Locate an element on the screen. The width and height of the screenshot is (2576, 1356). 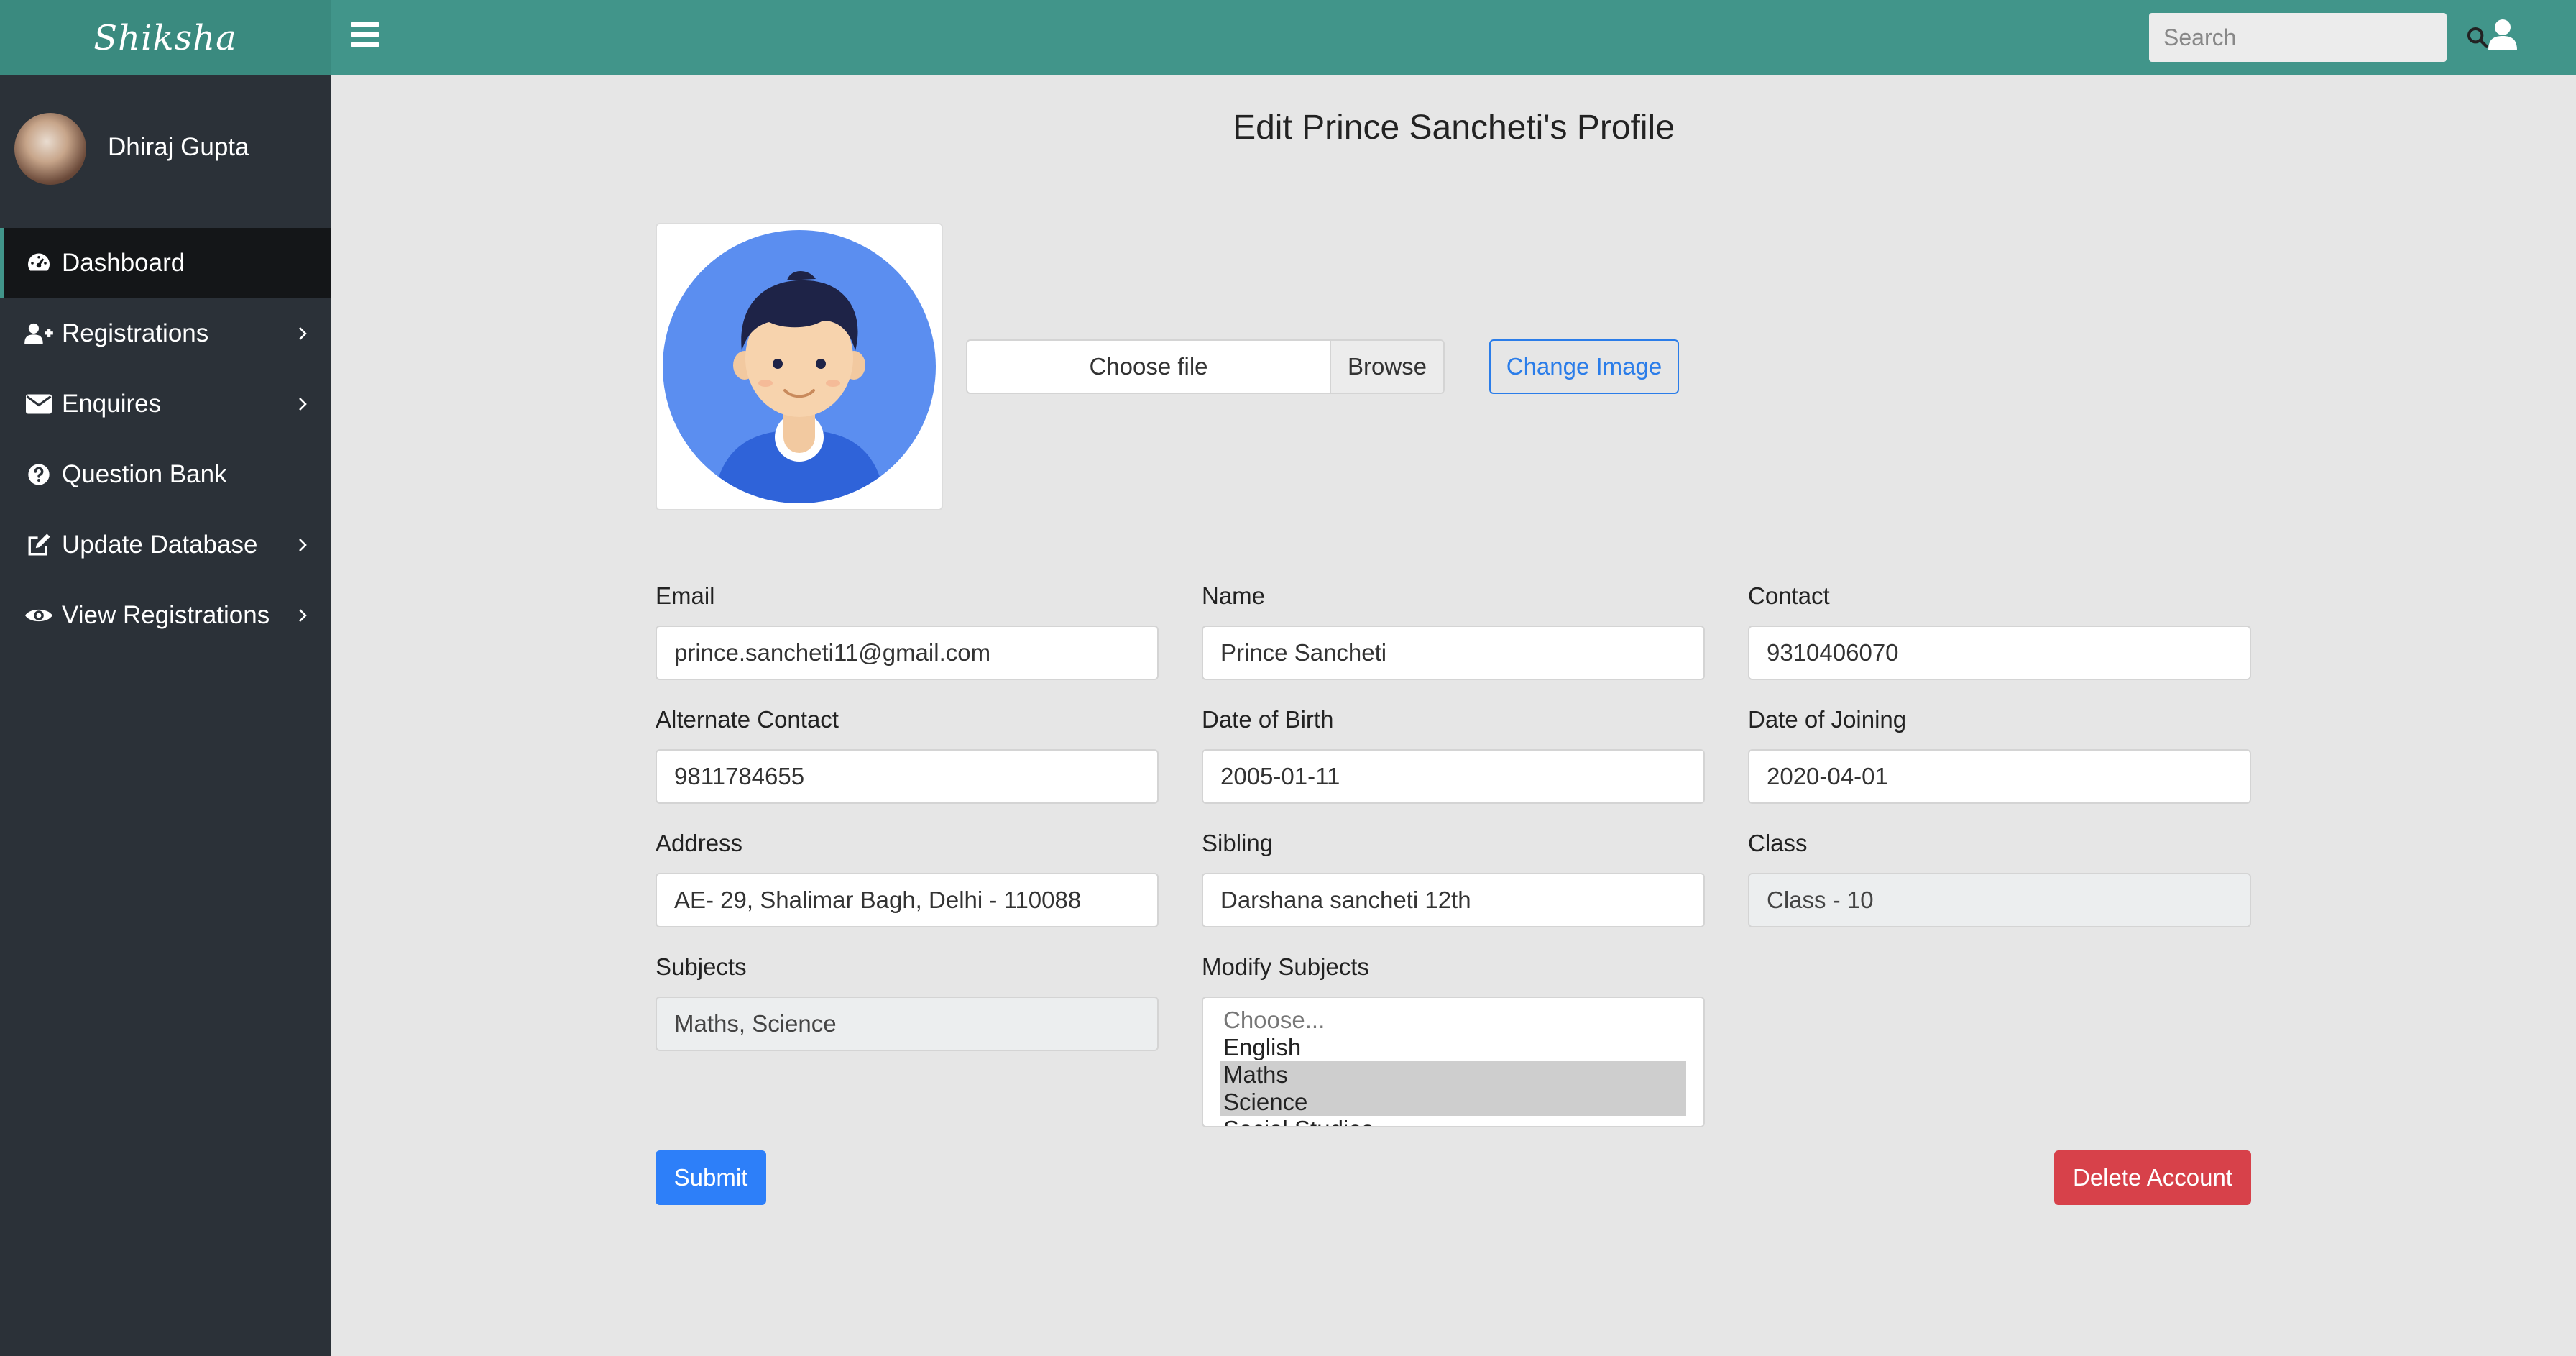
brand-name: Shiksha is located at coordinates (165, 37).